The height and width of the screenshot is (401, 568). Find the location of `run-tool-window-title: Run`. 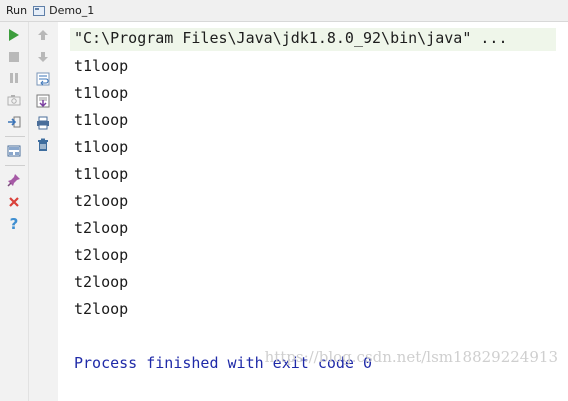

run-tool-window-title: Run is located at coordinates (17, 10).